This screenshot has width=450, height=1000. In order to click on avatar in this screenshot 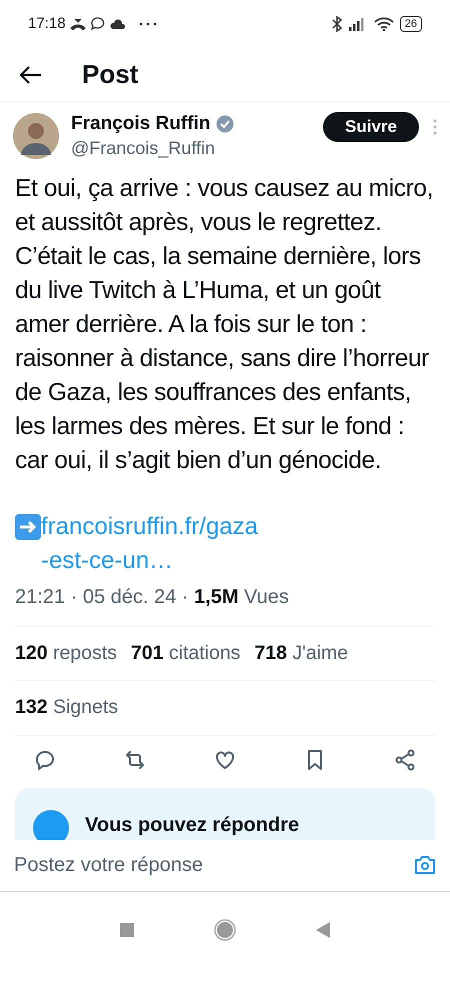, I will do `click(36, 136)`.